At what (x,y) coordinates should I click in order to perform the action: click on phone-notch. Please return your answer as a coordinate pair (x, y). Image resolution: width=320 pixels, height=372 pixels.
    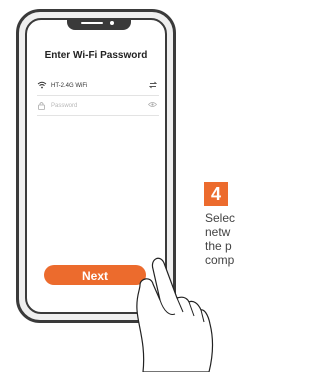
    Looking at the image, I should click on (99, 25).